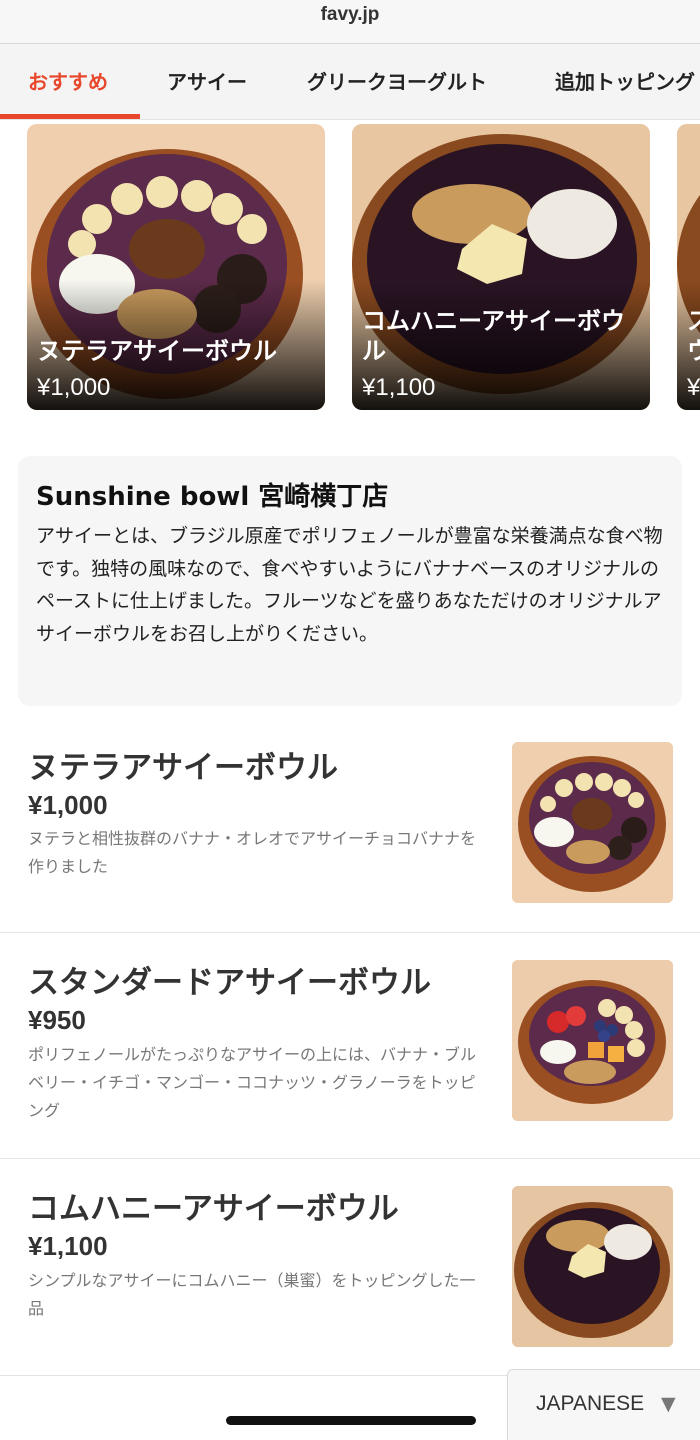  Describe the element at coordinates (212, 497) in the screenshot. I see `shop-name: Sunshine bowl 宮崎横丁店` at that location.